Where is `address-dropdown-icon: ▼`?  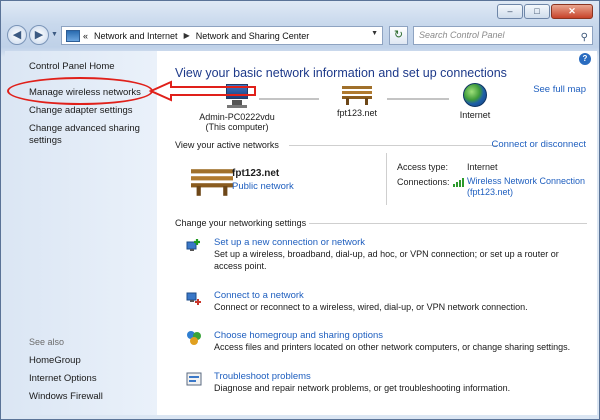 address-dropdown-icon: ▼ is located at coordinates (374, 33).